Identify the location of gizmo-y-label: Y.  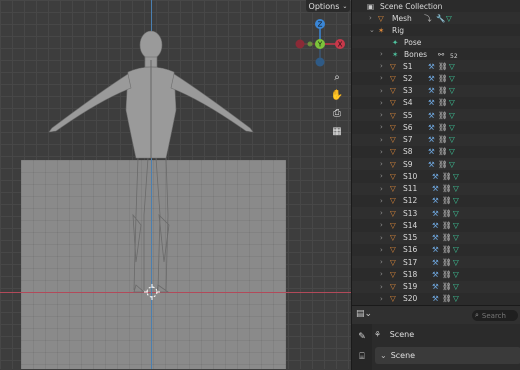
(320, 45).